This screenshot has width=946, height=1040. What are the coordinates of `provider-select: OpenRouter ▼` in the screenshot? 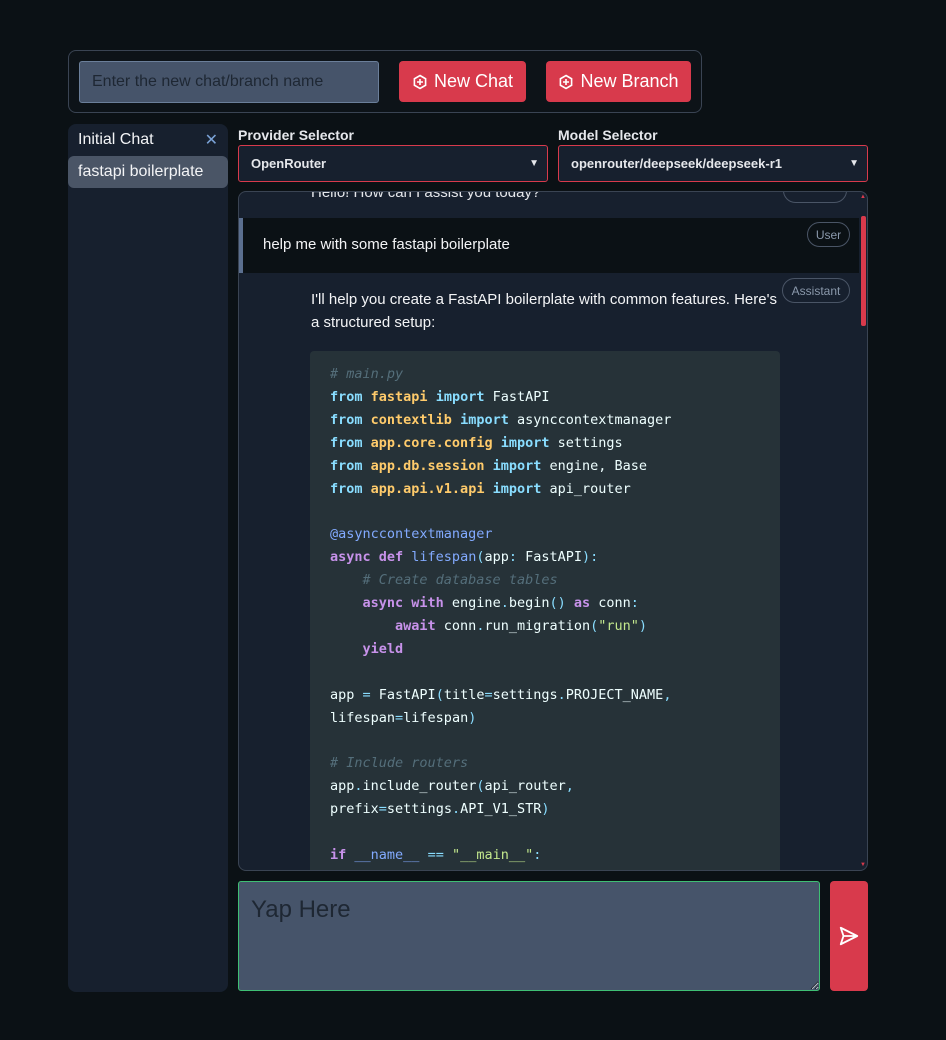 It's located at (393, 163).